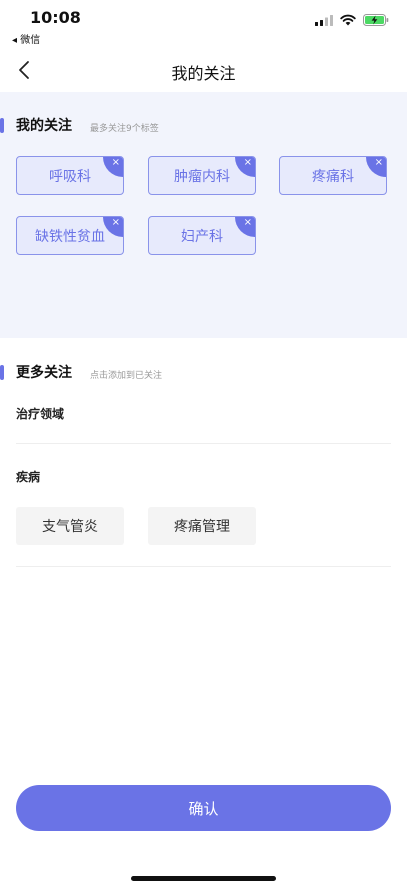 This screenshot has height=889, width=407. What do you see at coordinates (202, 526) in the screenshot?
I see `option-tag: 疼痛管理` at bounding box center [202, 526].